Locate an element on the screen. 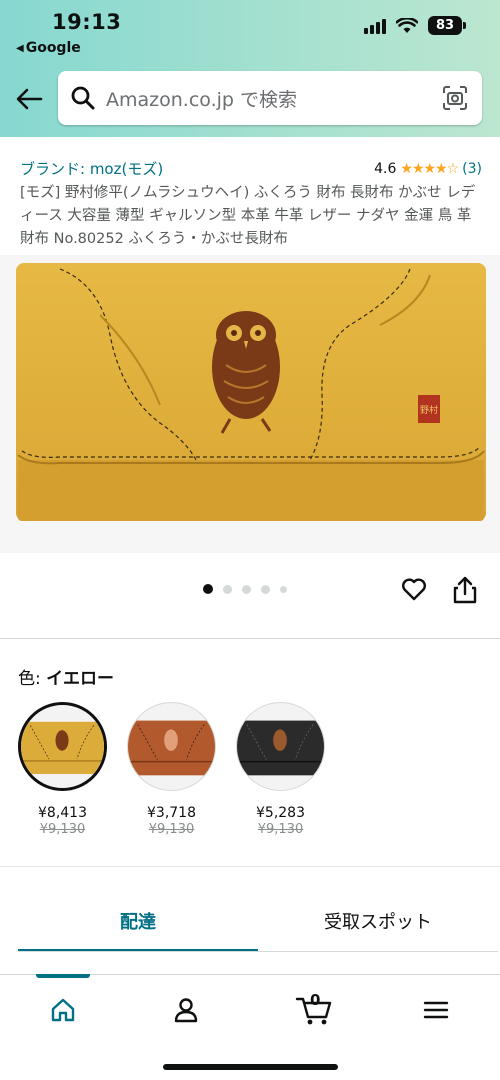 The height and width of the screenshot is (1080, 500). tab-pickup-spot: 受取スポット is located at coordinates (378, 922).